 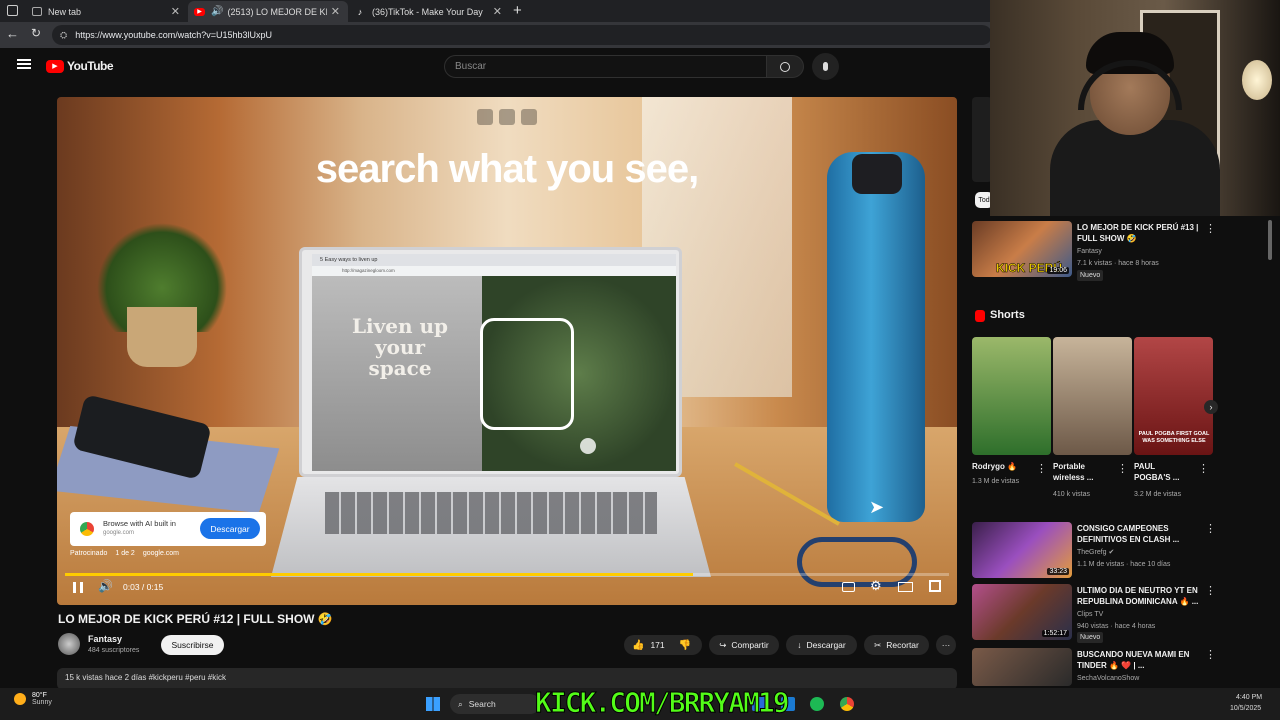 I want to click on theater-mode-icon, so click(x=905, y=587).